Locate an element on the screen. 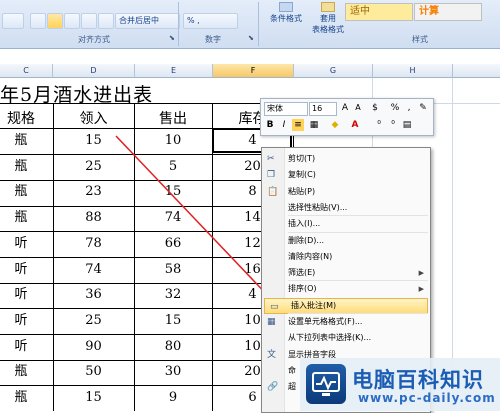  style-medium: 适中 is located at coordinates (379, 12).